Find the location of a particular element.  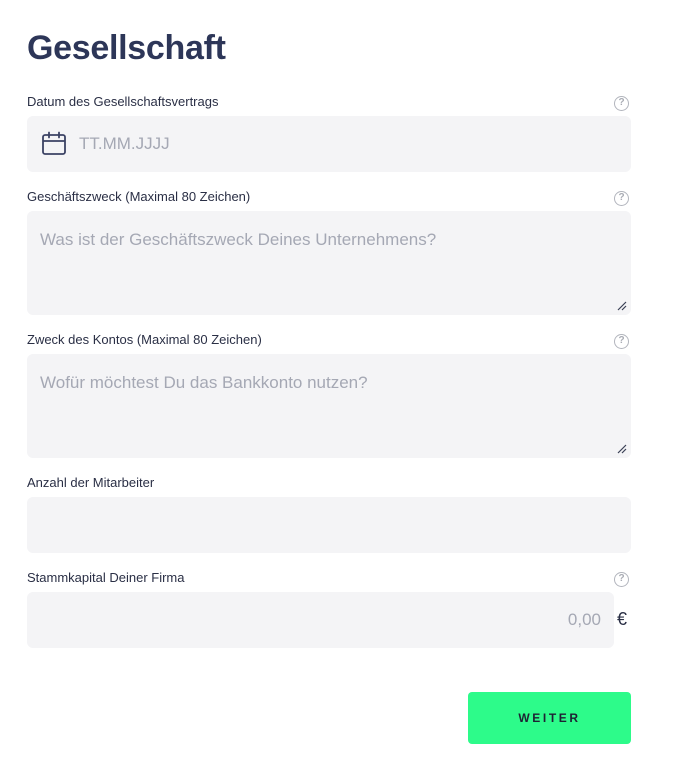

business-purpose-textarea is located at coordinates (329, 263).